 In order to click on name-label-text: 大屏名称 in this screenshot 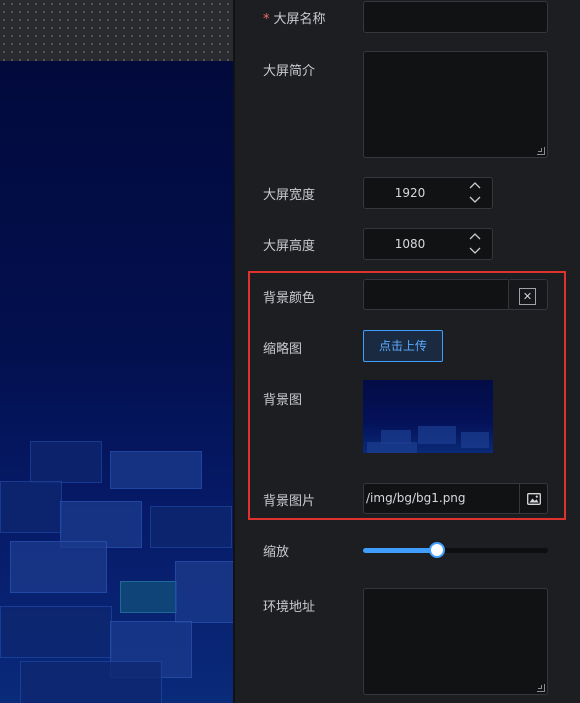, I will do `click(299, 19)`.